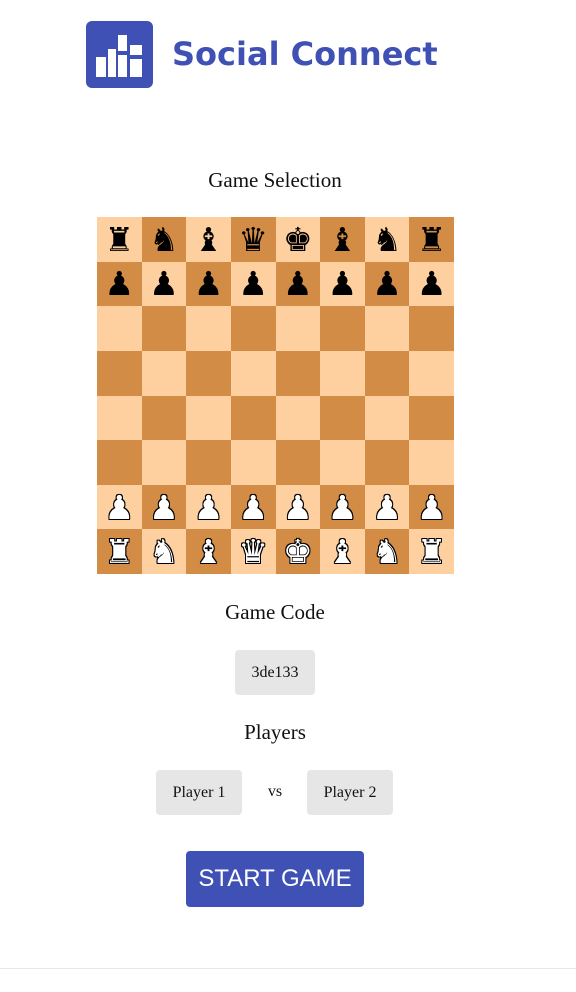  What do you see at coordinates (275, 879) in the screenshot?
I see `start-game-button: START GAME` at bounding box center [275, 879].